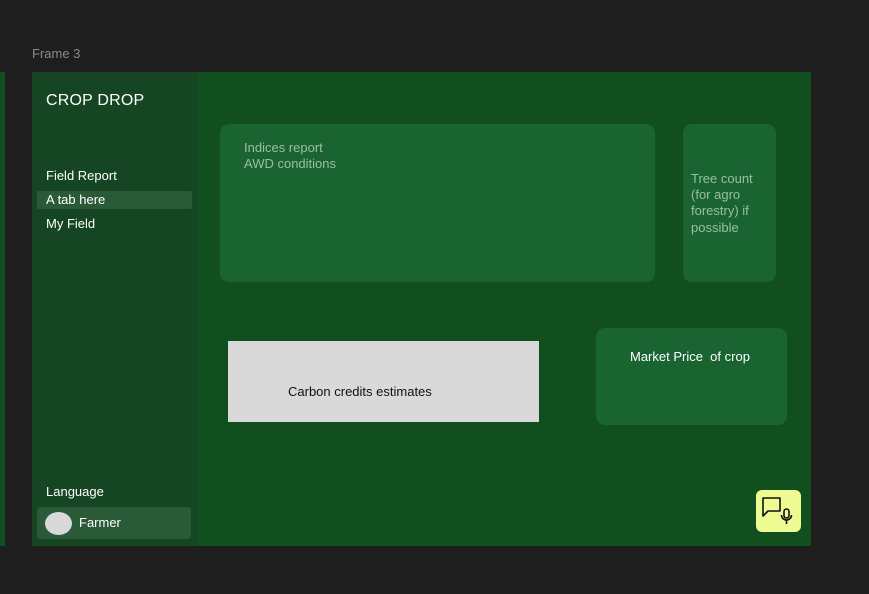 The height and width of the screenshot is (594, 869). Describe the element at coordinates (2, 309) in the screenshot. I see `adjacent-frame-edge` at that location.